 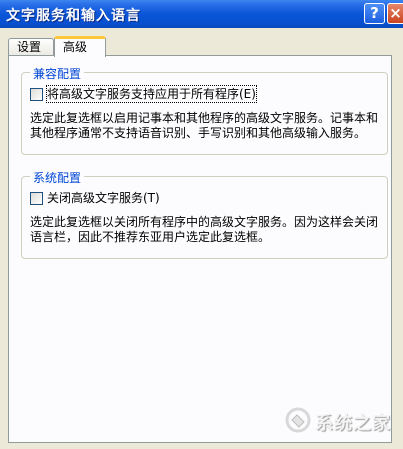 I want to click on tab-settings: 设置, so click(x=31, y=46).